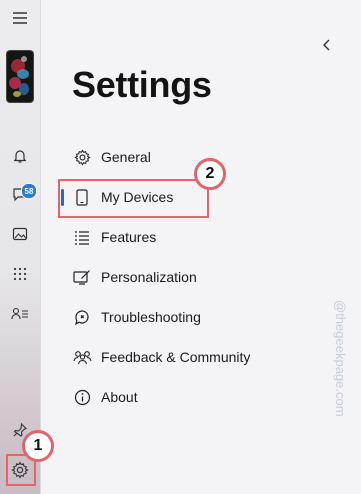 The image size is (361, 494). I want to click on notifications-icon, so click(20, 156).